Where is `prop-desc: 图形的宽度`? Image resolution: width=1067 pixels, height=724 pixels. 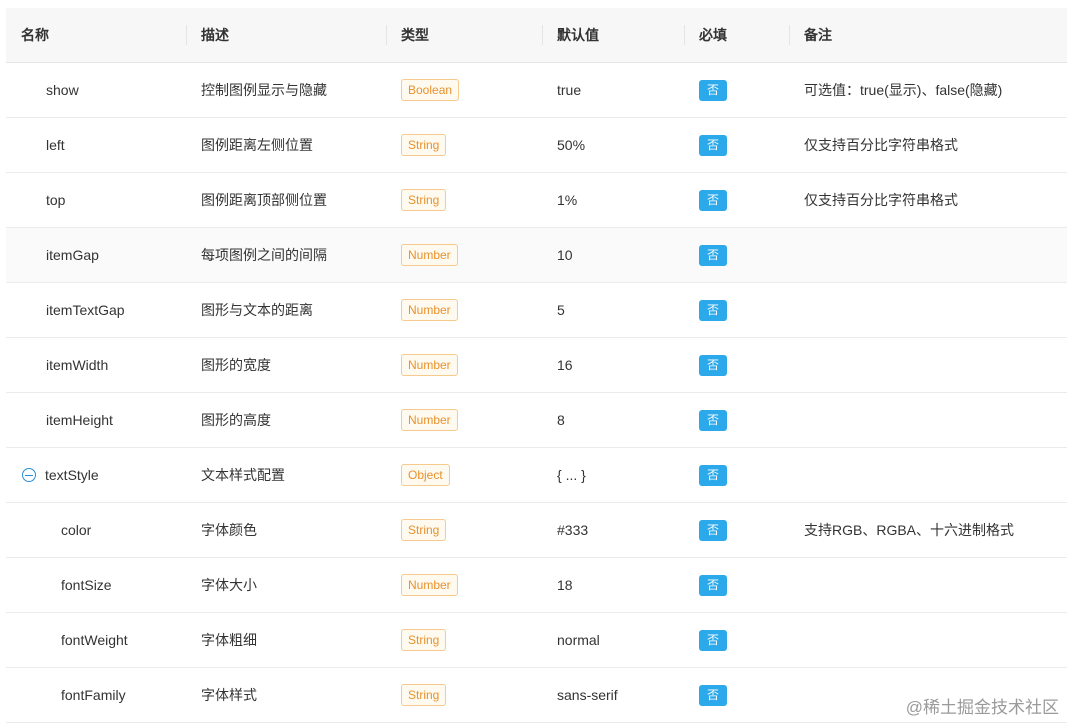
prop-desc: 图形的宽度 is located at coordinates (236, 365).